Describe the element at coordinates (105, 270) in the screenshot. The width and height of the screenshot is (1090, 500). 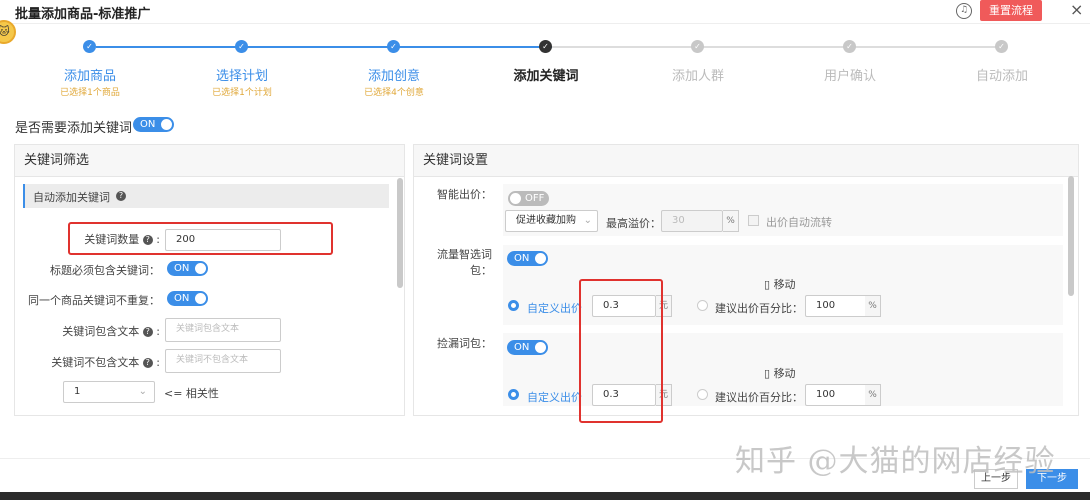
I see `title-must-label: 标题必须包含关键词：` at that location.